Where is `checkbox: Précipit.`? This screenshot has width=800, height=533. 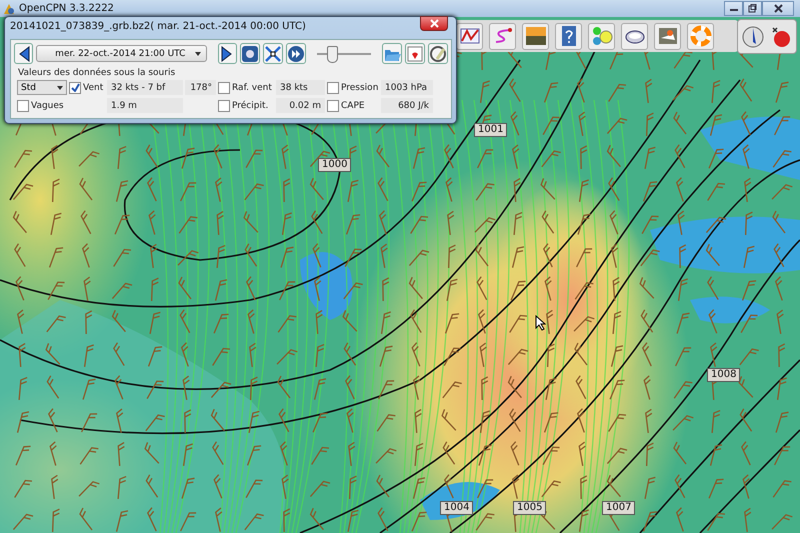 checkbox: Précipit. is located at coordinates (246, 105).